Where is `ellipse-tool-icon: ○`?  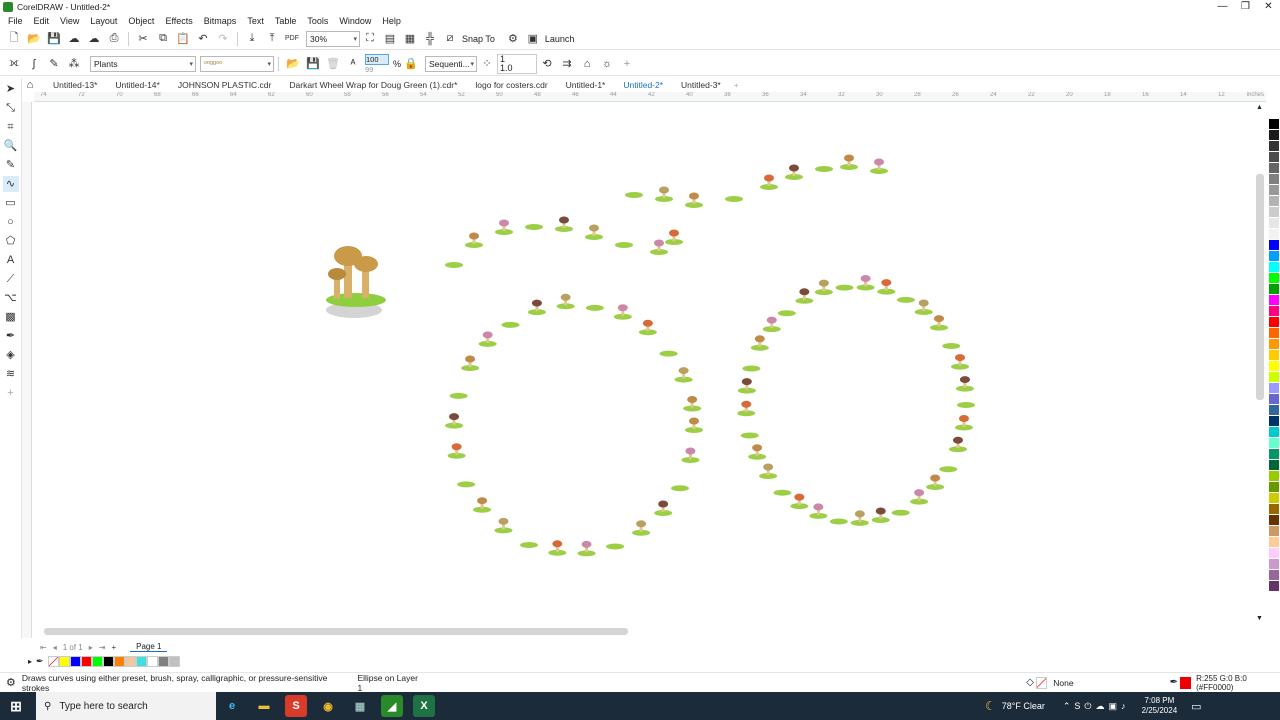 ellipse-tool-icon: ○ is located at coordinates (11, 222).